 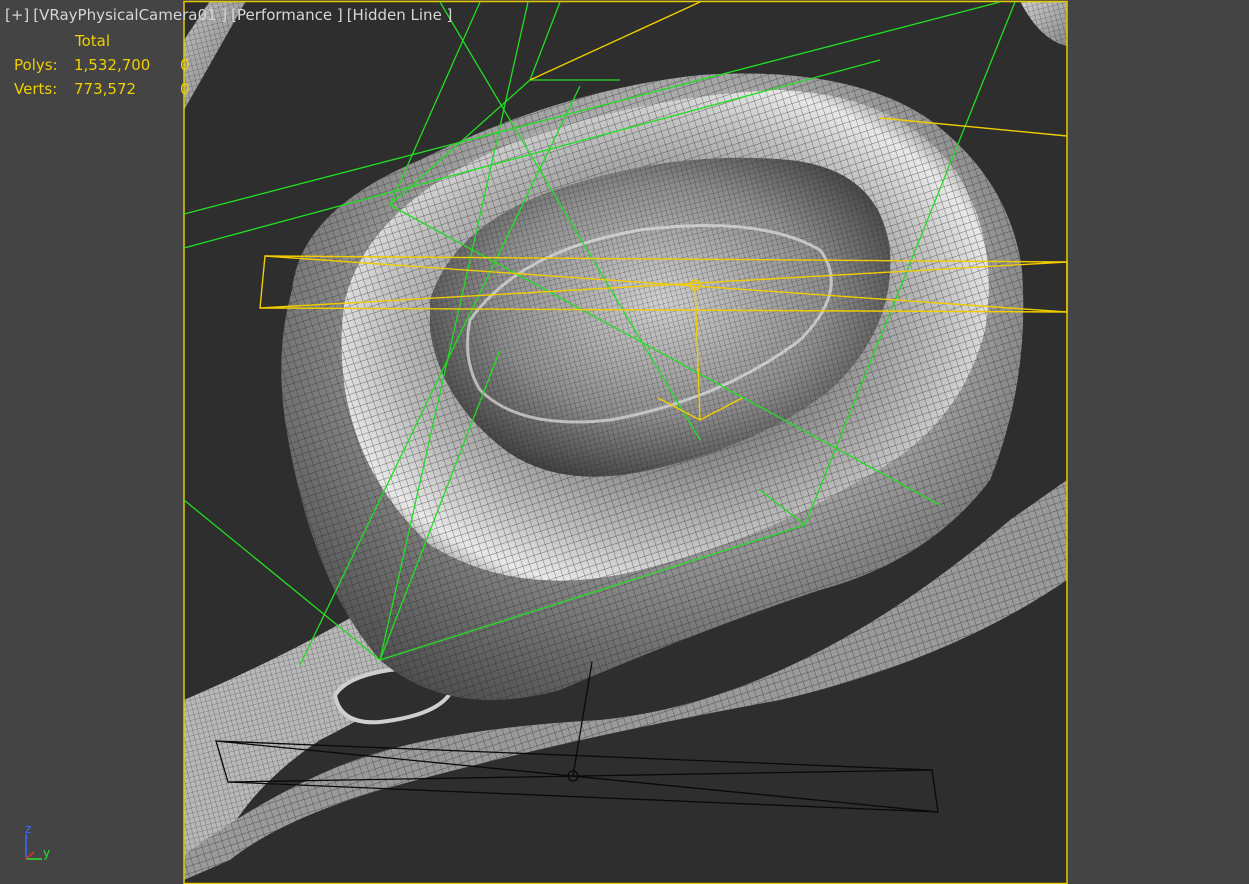 What do you see at coordinates (105, 89) in the screenshot?
I see `stats-verts-total: 773,572` at bounding box center [105, 89].